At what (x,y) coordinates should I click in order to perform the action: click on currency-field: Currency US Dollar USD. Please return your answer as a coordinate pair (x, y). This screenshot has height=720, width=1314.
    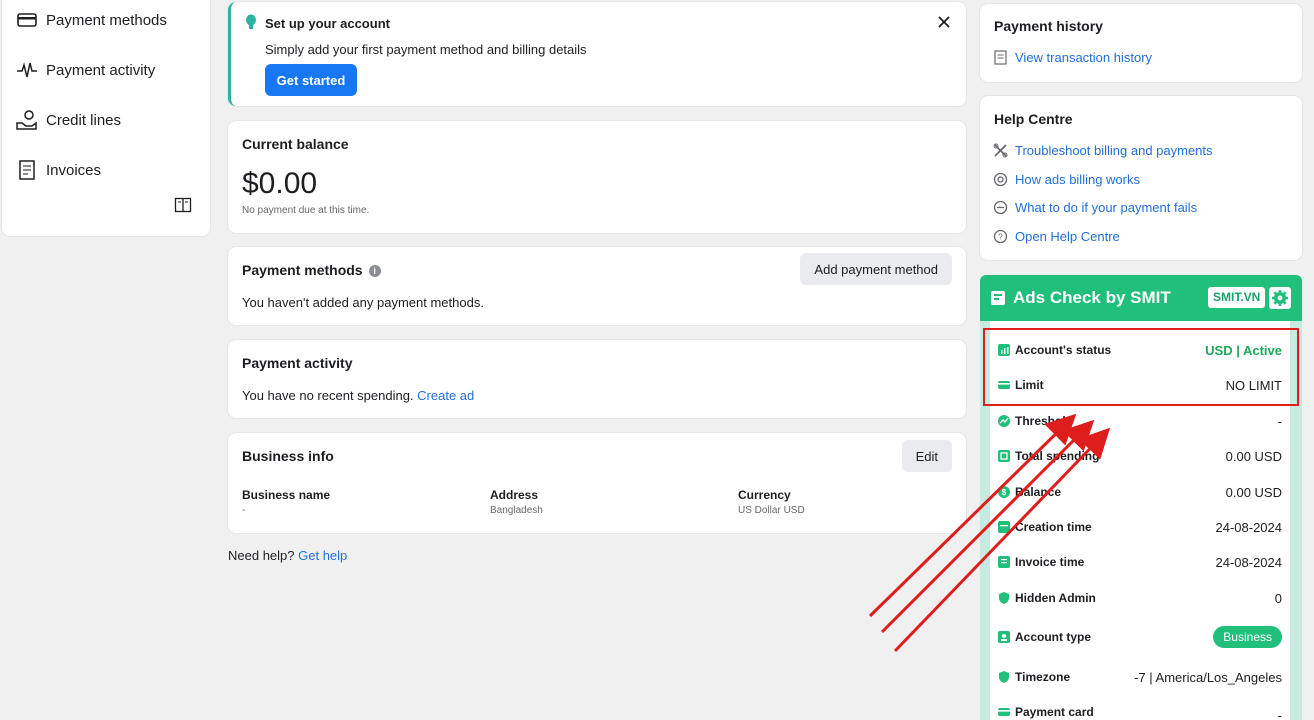
    Looking at the image, I should click on (771, 502).